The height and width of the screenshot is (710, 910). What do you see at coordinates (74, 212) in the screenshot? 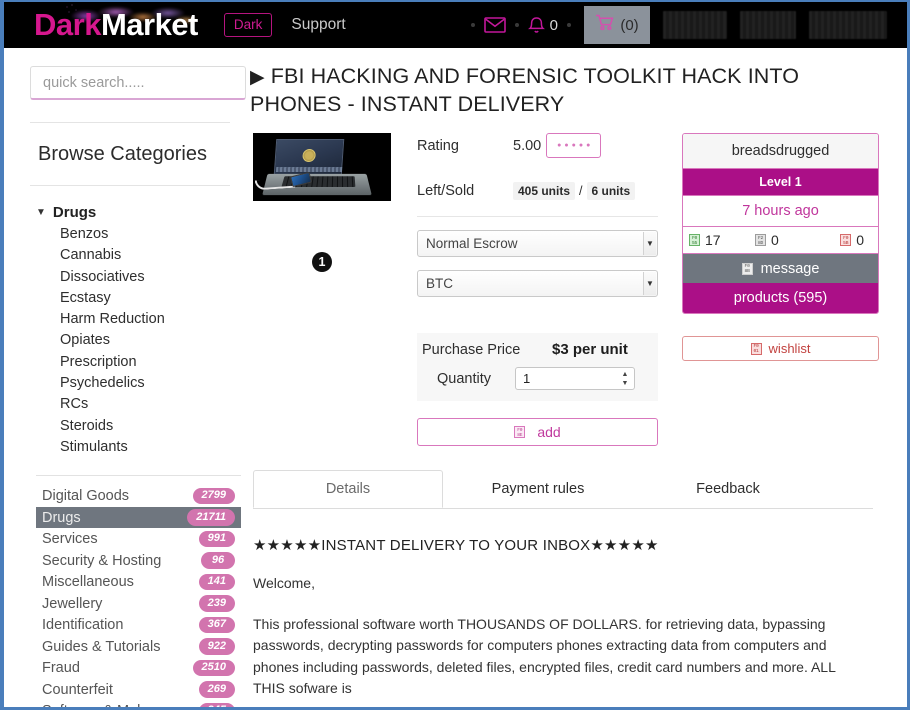
I see `category-tree-parent-label: Drugs` at bounding box center [74, 212].